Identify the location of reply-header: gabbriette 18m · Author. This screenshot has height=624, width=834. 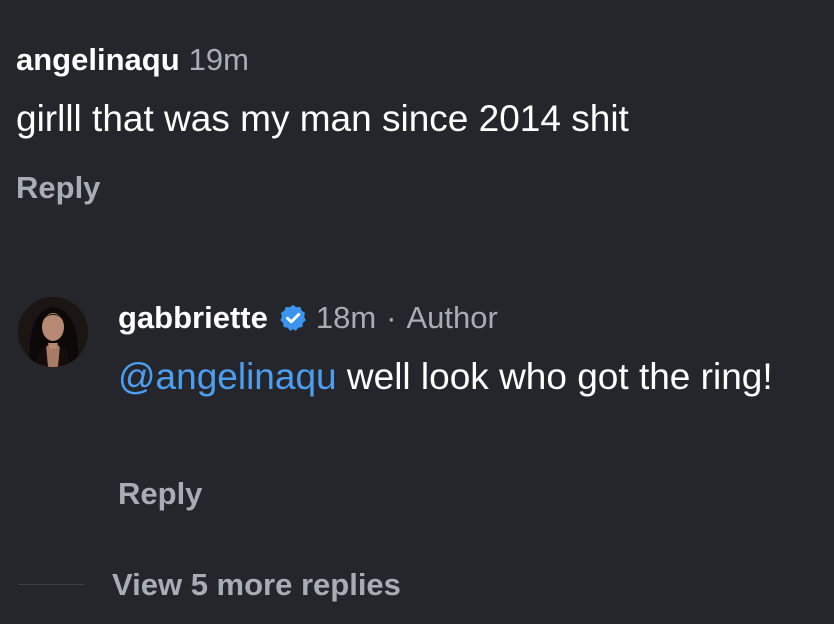
(308, 318).